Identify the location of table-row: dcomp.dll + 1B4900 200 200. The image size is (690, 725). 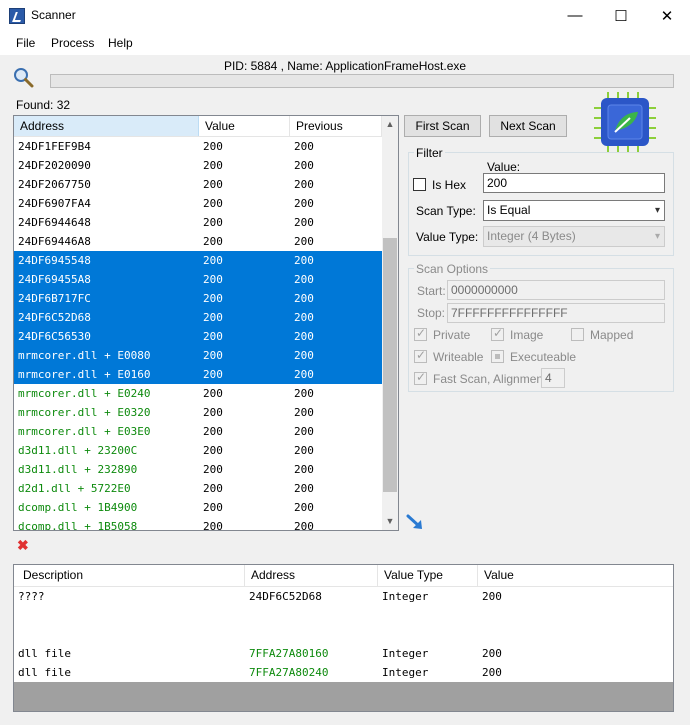
(198, 507).